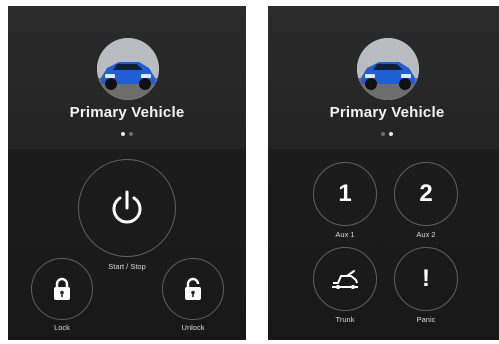 The width and height of the screenshot is (499, 344). Describe the element at coordinates (127, 266) in the screenshot. I see `start-stop-label: Start / Stop` at that location.